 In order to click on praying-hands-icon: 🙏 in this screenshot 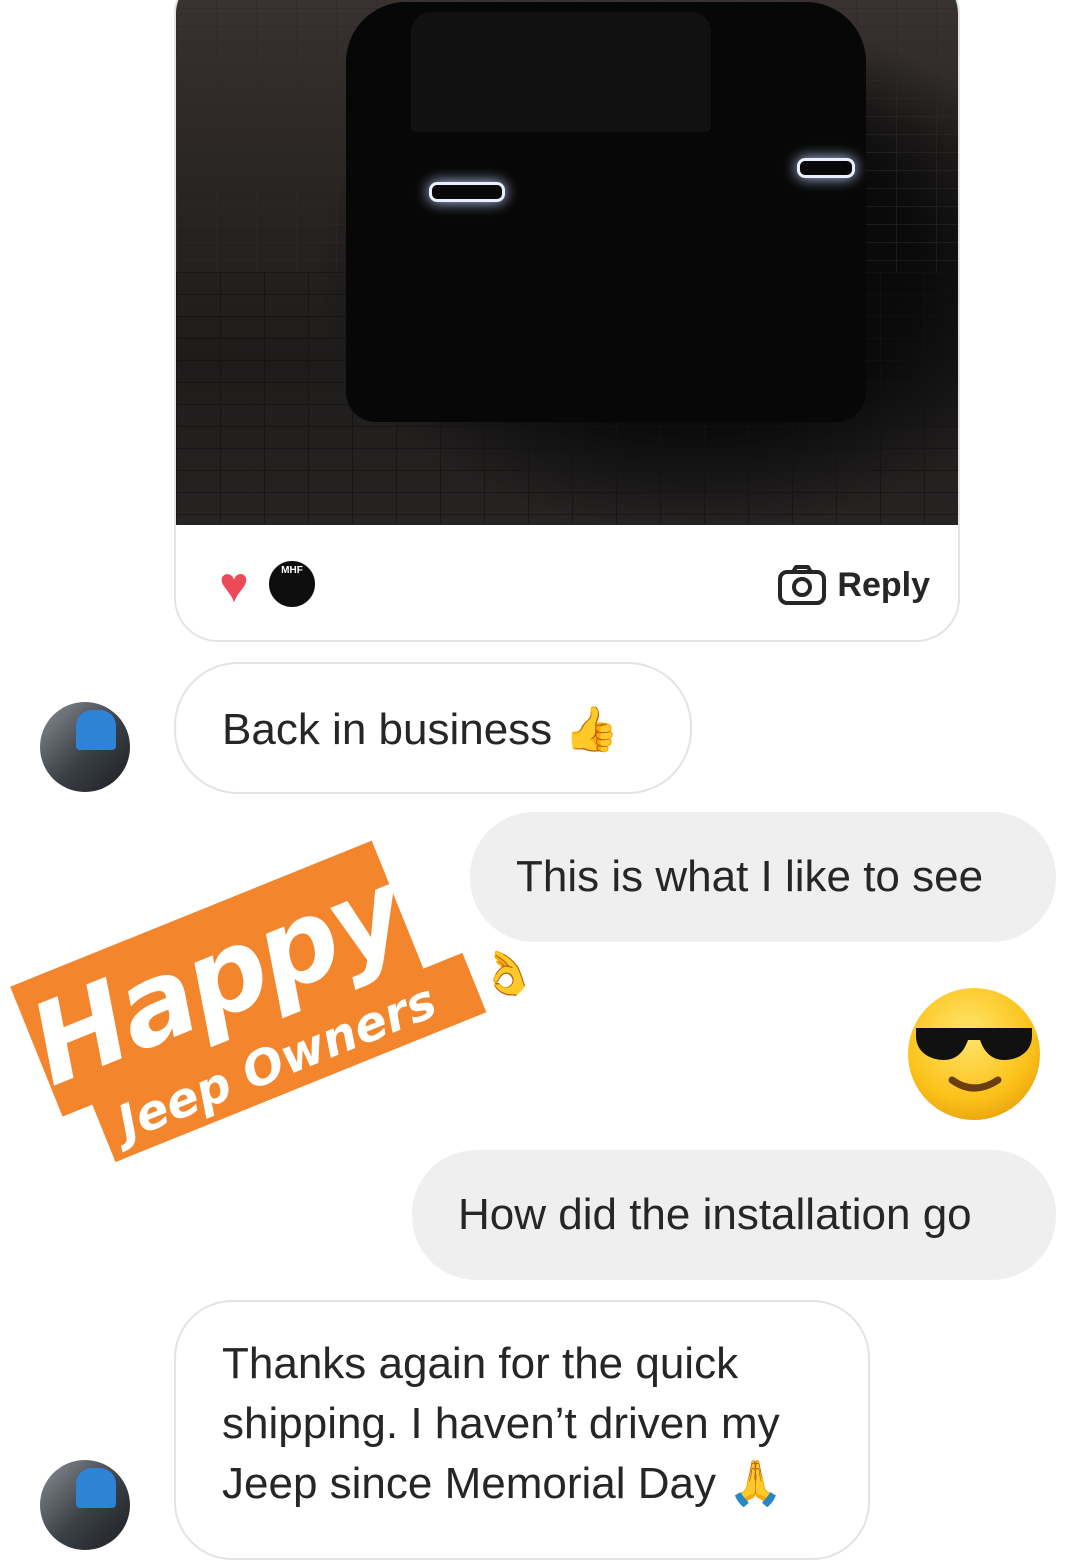, I will do `click(755, 1483)`.